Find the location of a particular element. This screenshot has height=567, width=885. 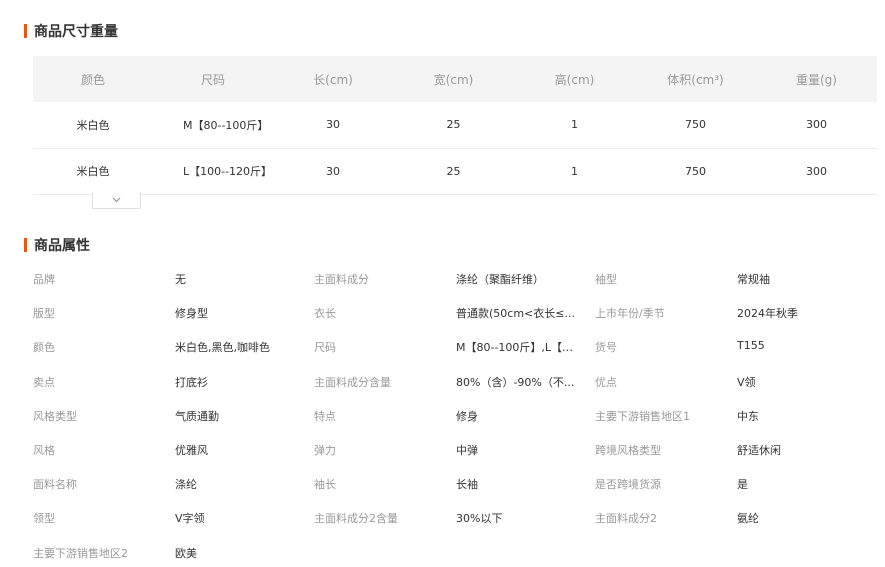

header-size: 尺码 is located at coordinates (213, 79).